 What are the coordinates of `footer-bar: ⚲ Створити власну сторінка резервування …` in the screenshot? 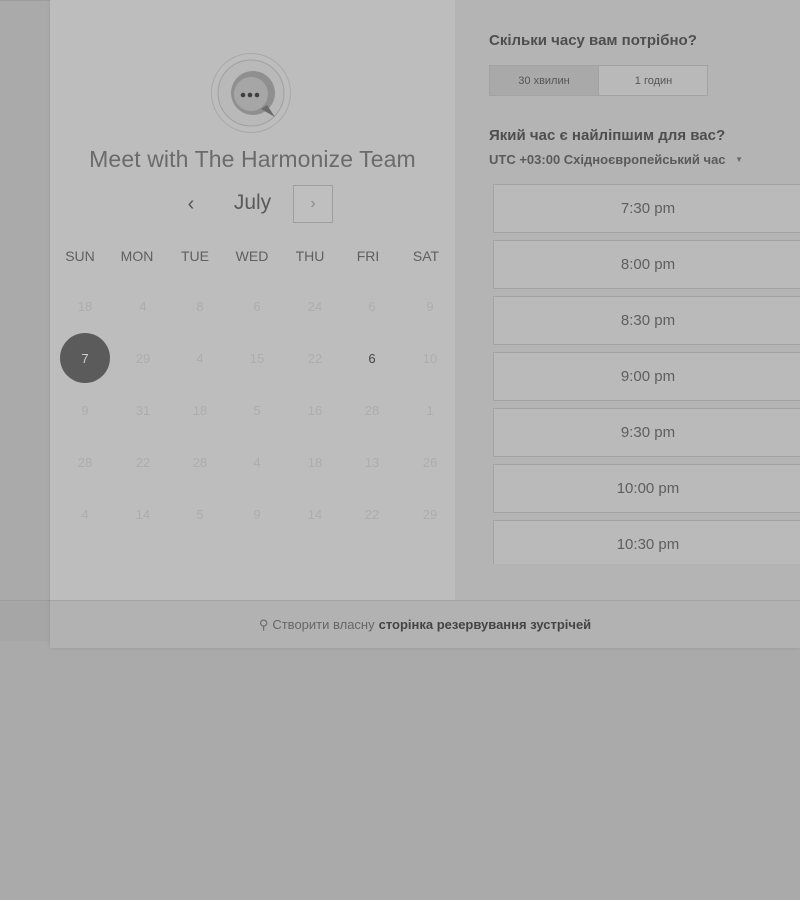 It's located at (425, 624).